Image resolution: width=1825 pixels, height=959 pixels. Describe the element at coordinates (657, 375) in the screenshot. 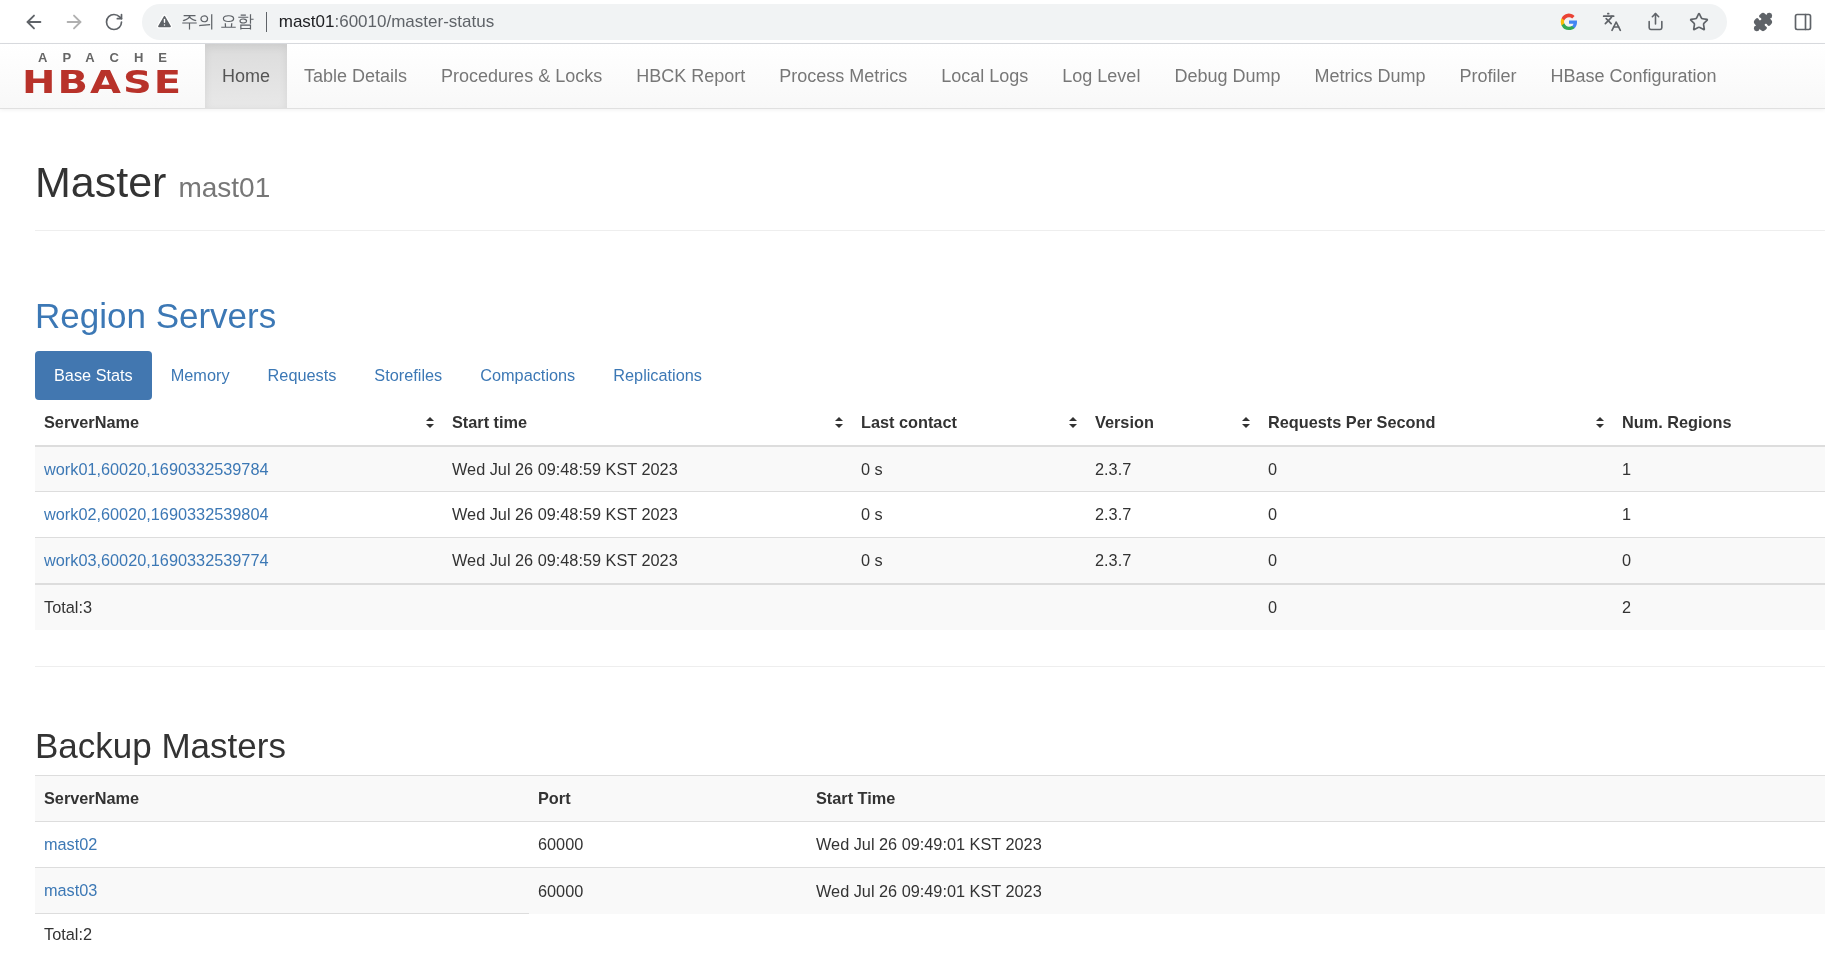

I see `tab: Replications` at that location.